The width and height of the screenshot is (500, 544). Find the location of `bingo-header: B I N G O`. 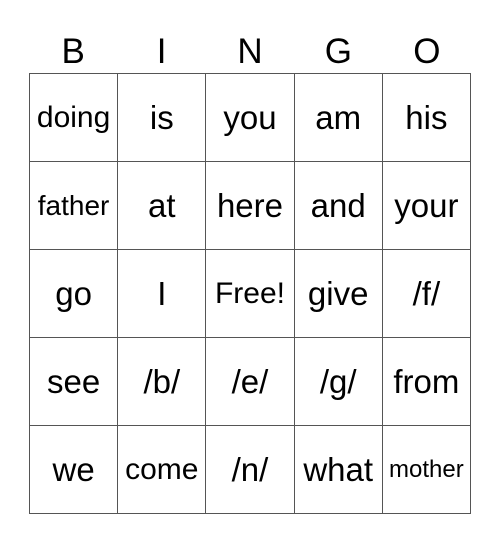

bingo-header: B I N G O is located at coordinates (250, 51).